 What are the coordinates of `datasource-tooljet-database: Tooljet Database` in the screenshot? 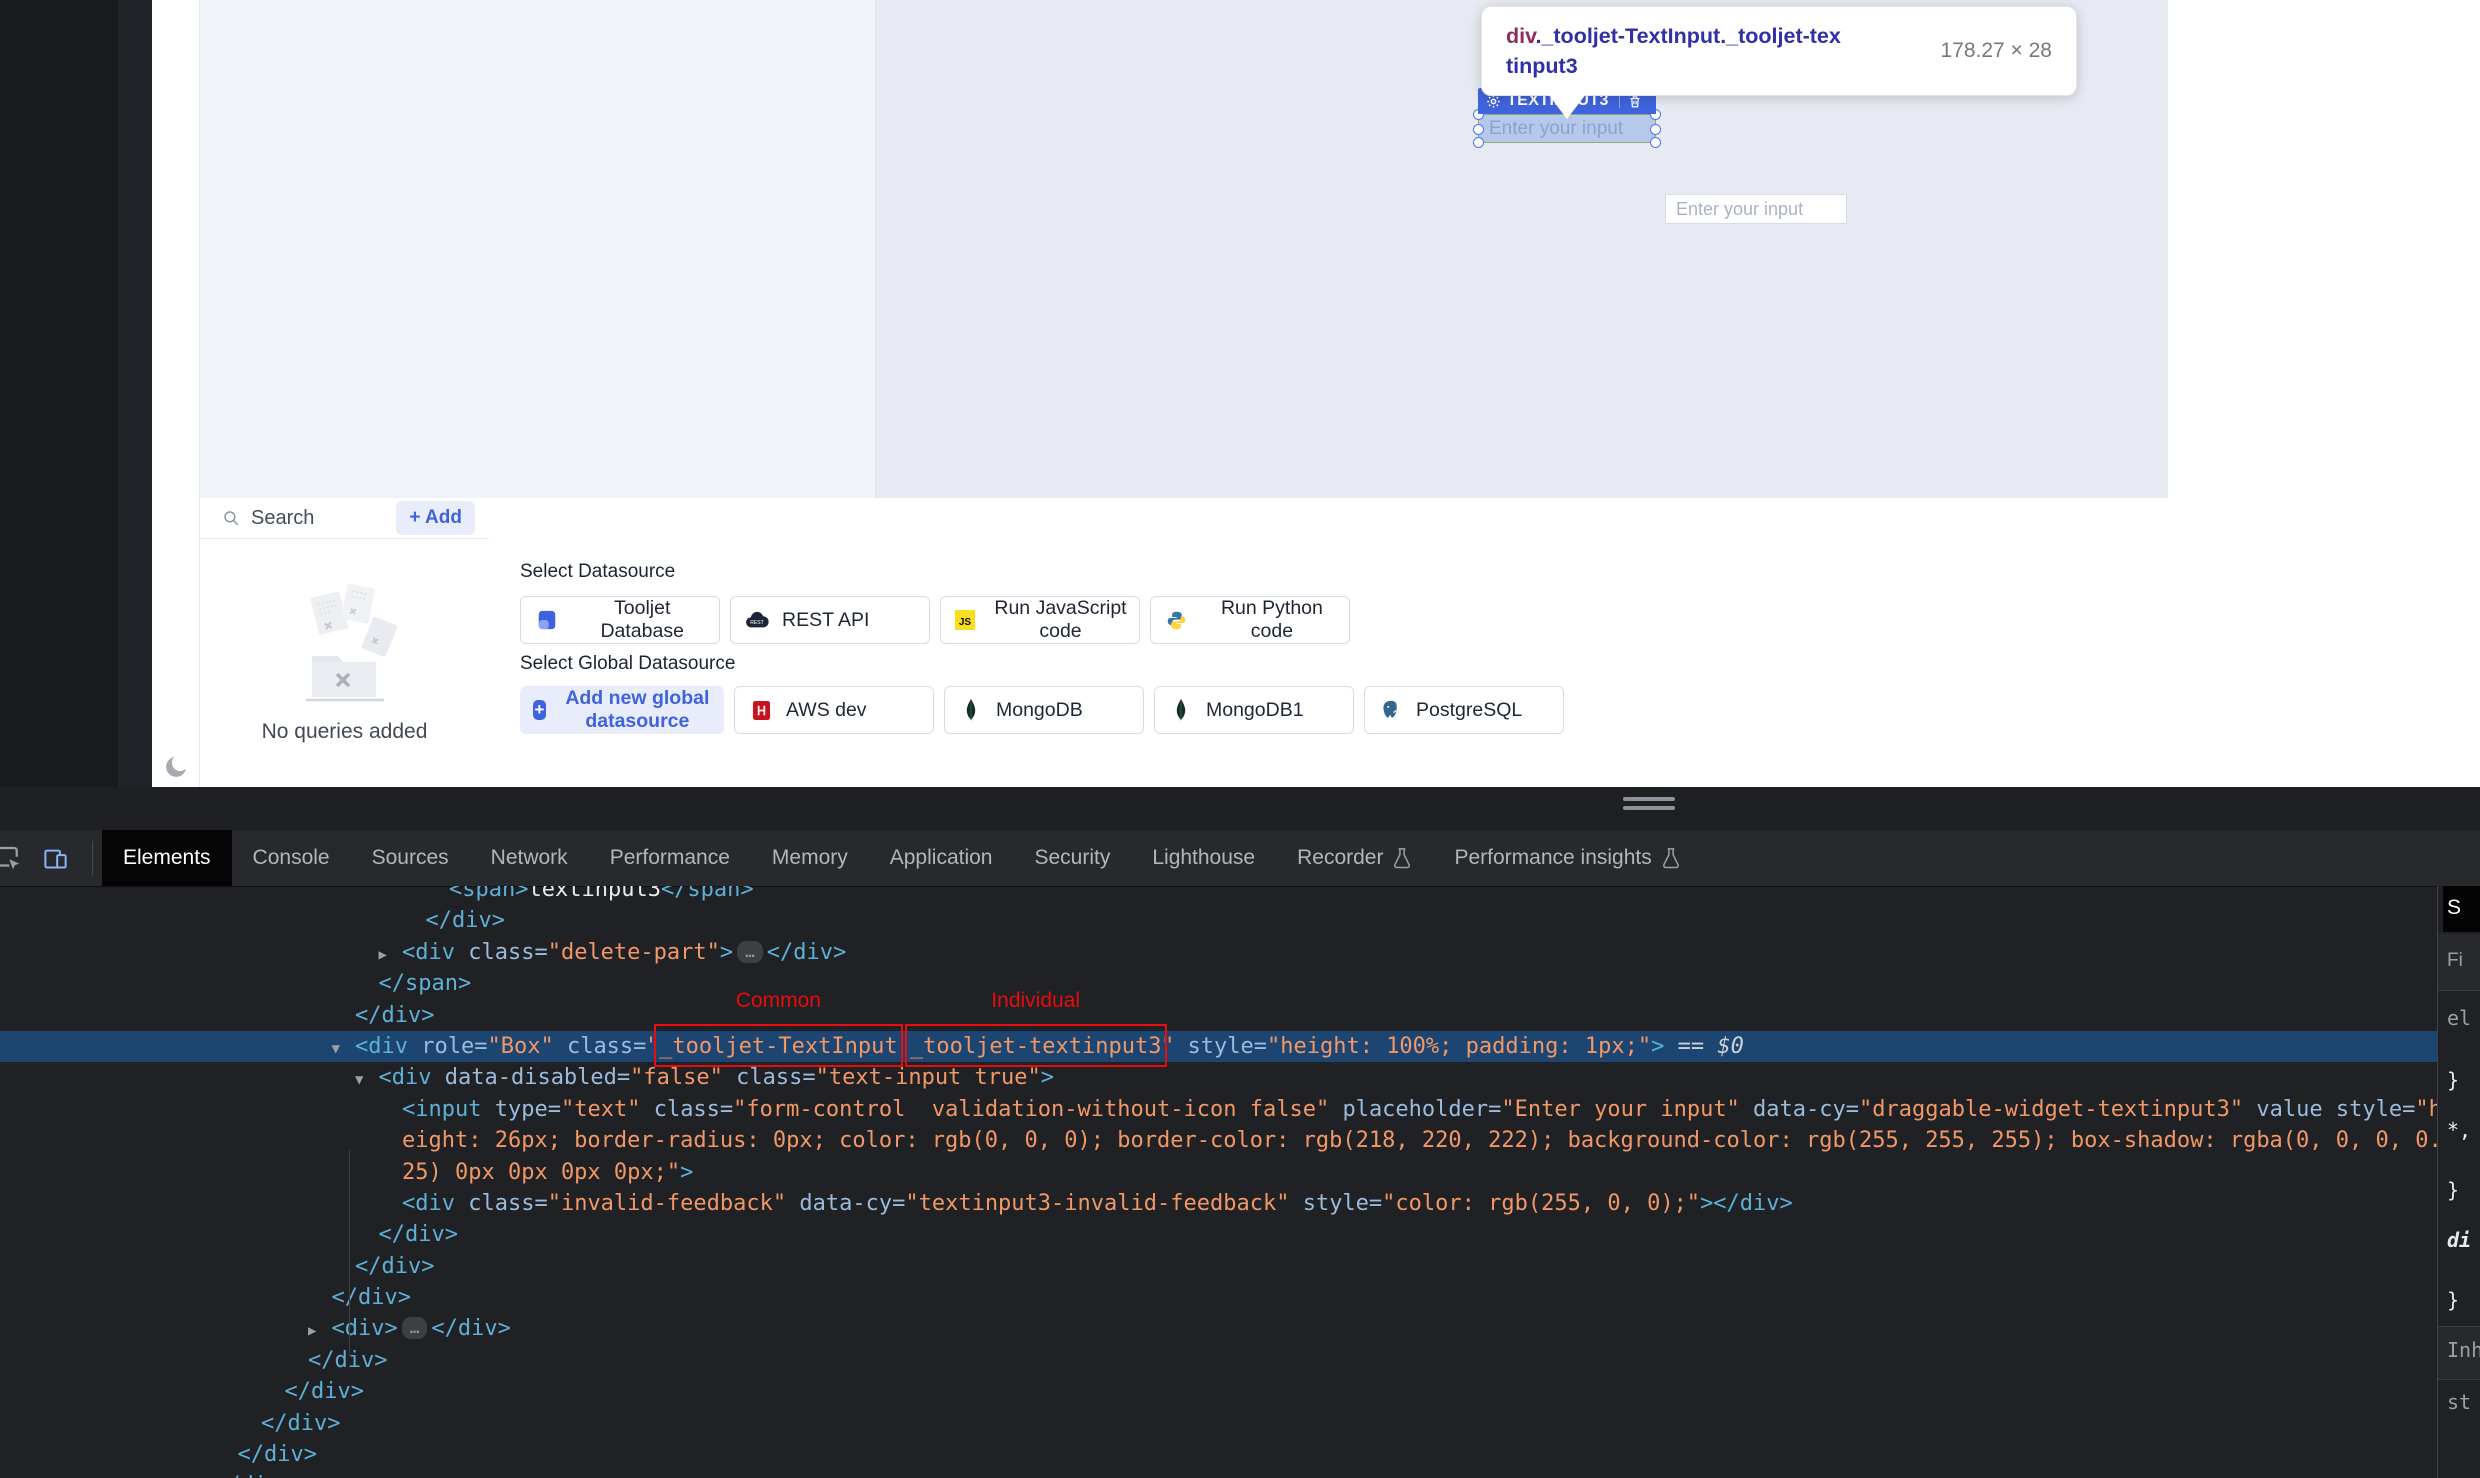 It's located at (620, 620).